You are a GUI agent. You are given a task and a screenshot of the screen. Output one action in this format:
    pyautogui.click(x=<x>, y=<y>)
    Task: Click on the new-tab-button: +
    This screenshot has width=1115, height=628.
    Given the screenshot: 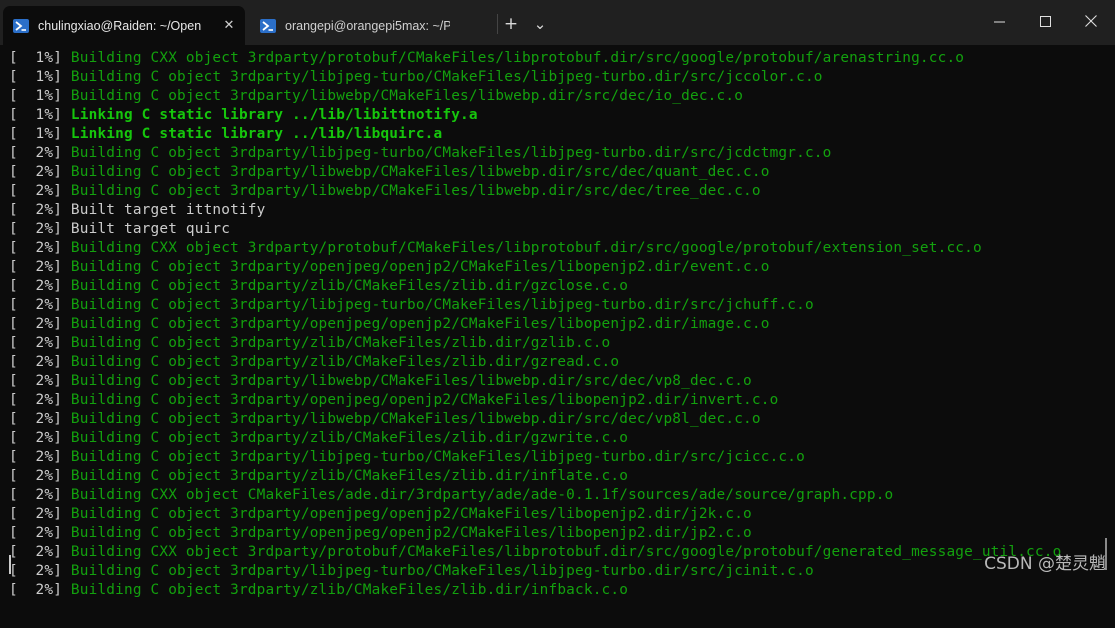 What is the action you would take?
    pyautogui.click(x=511, y=24)
    